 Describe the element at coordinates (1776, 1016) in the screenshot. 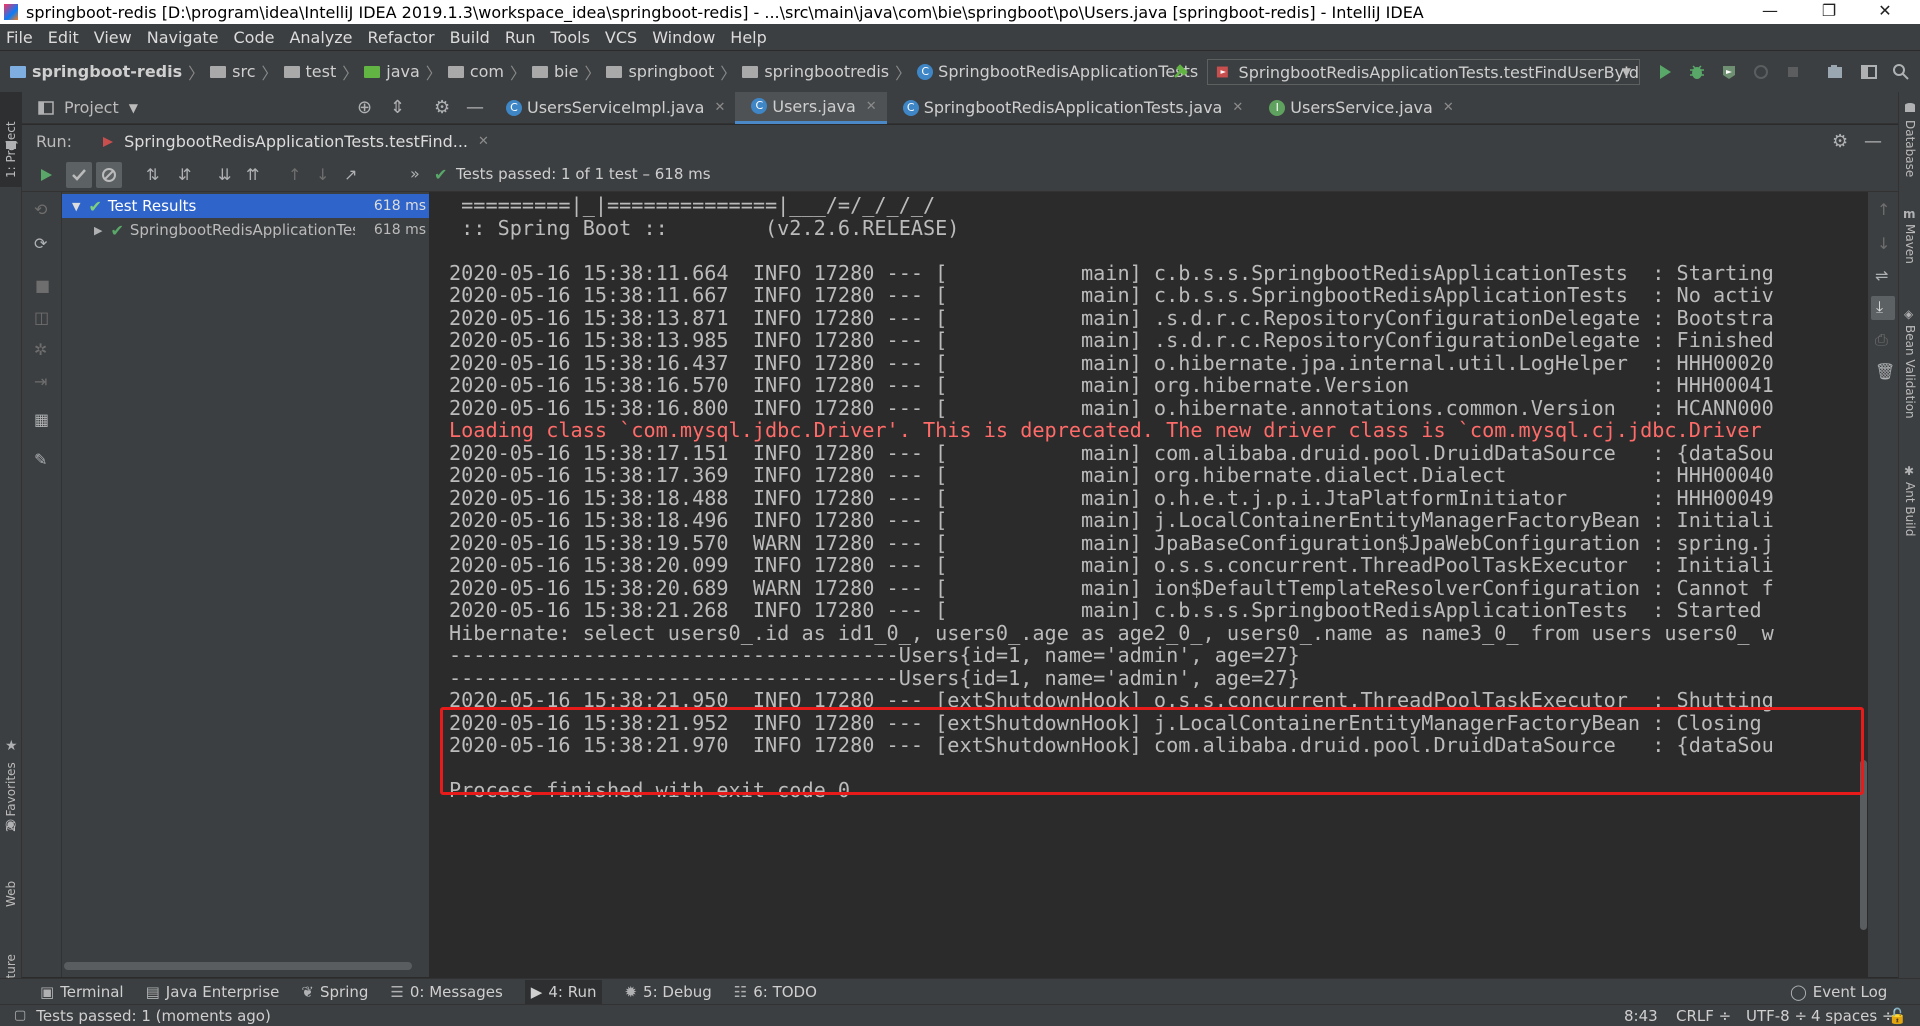

I see `file-encoding: UTF-8 ÷` at that location.